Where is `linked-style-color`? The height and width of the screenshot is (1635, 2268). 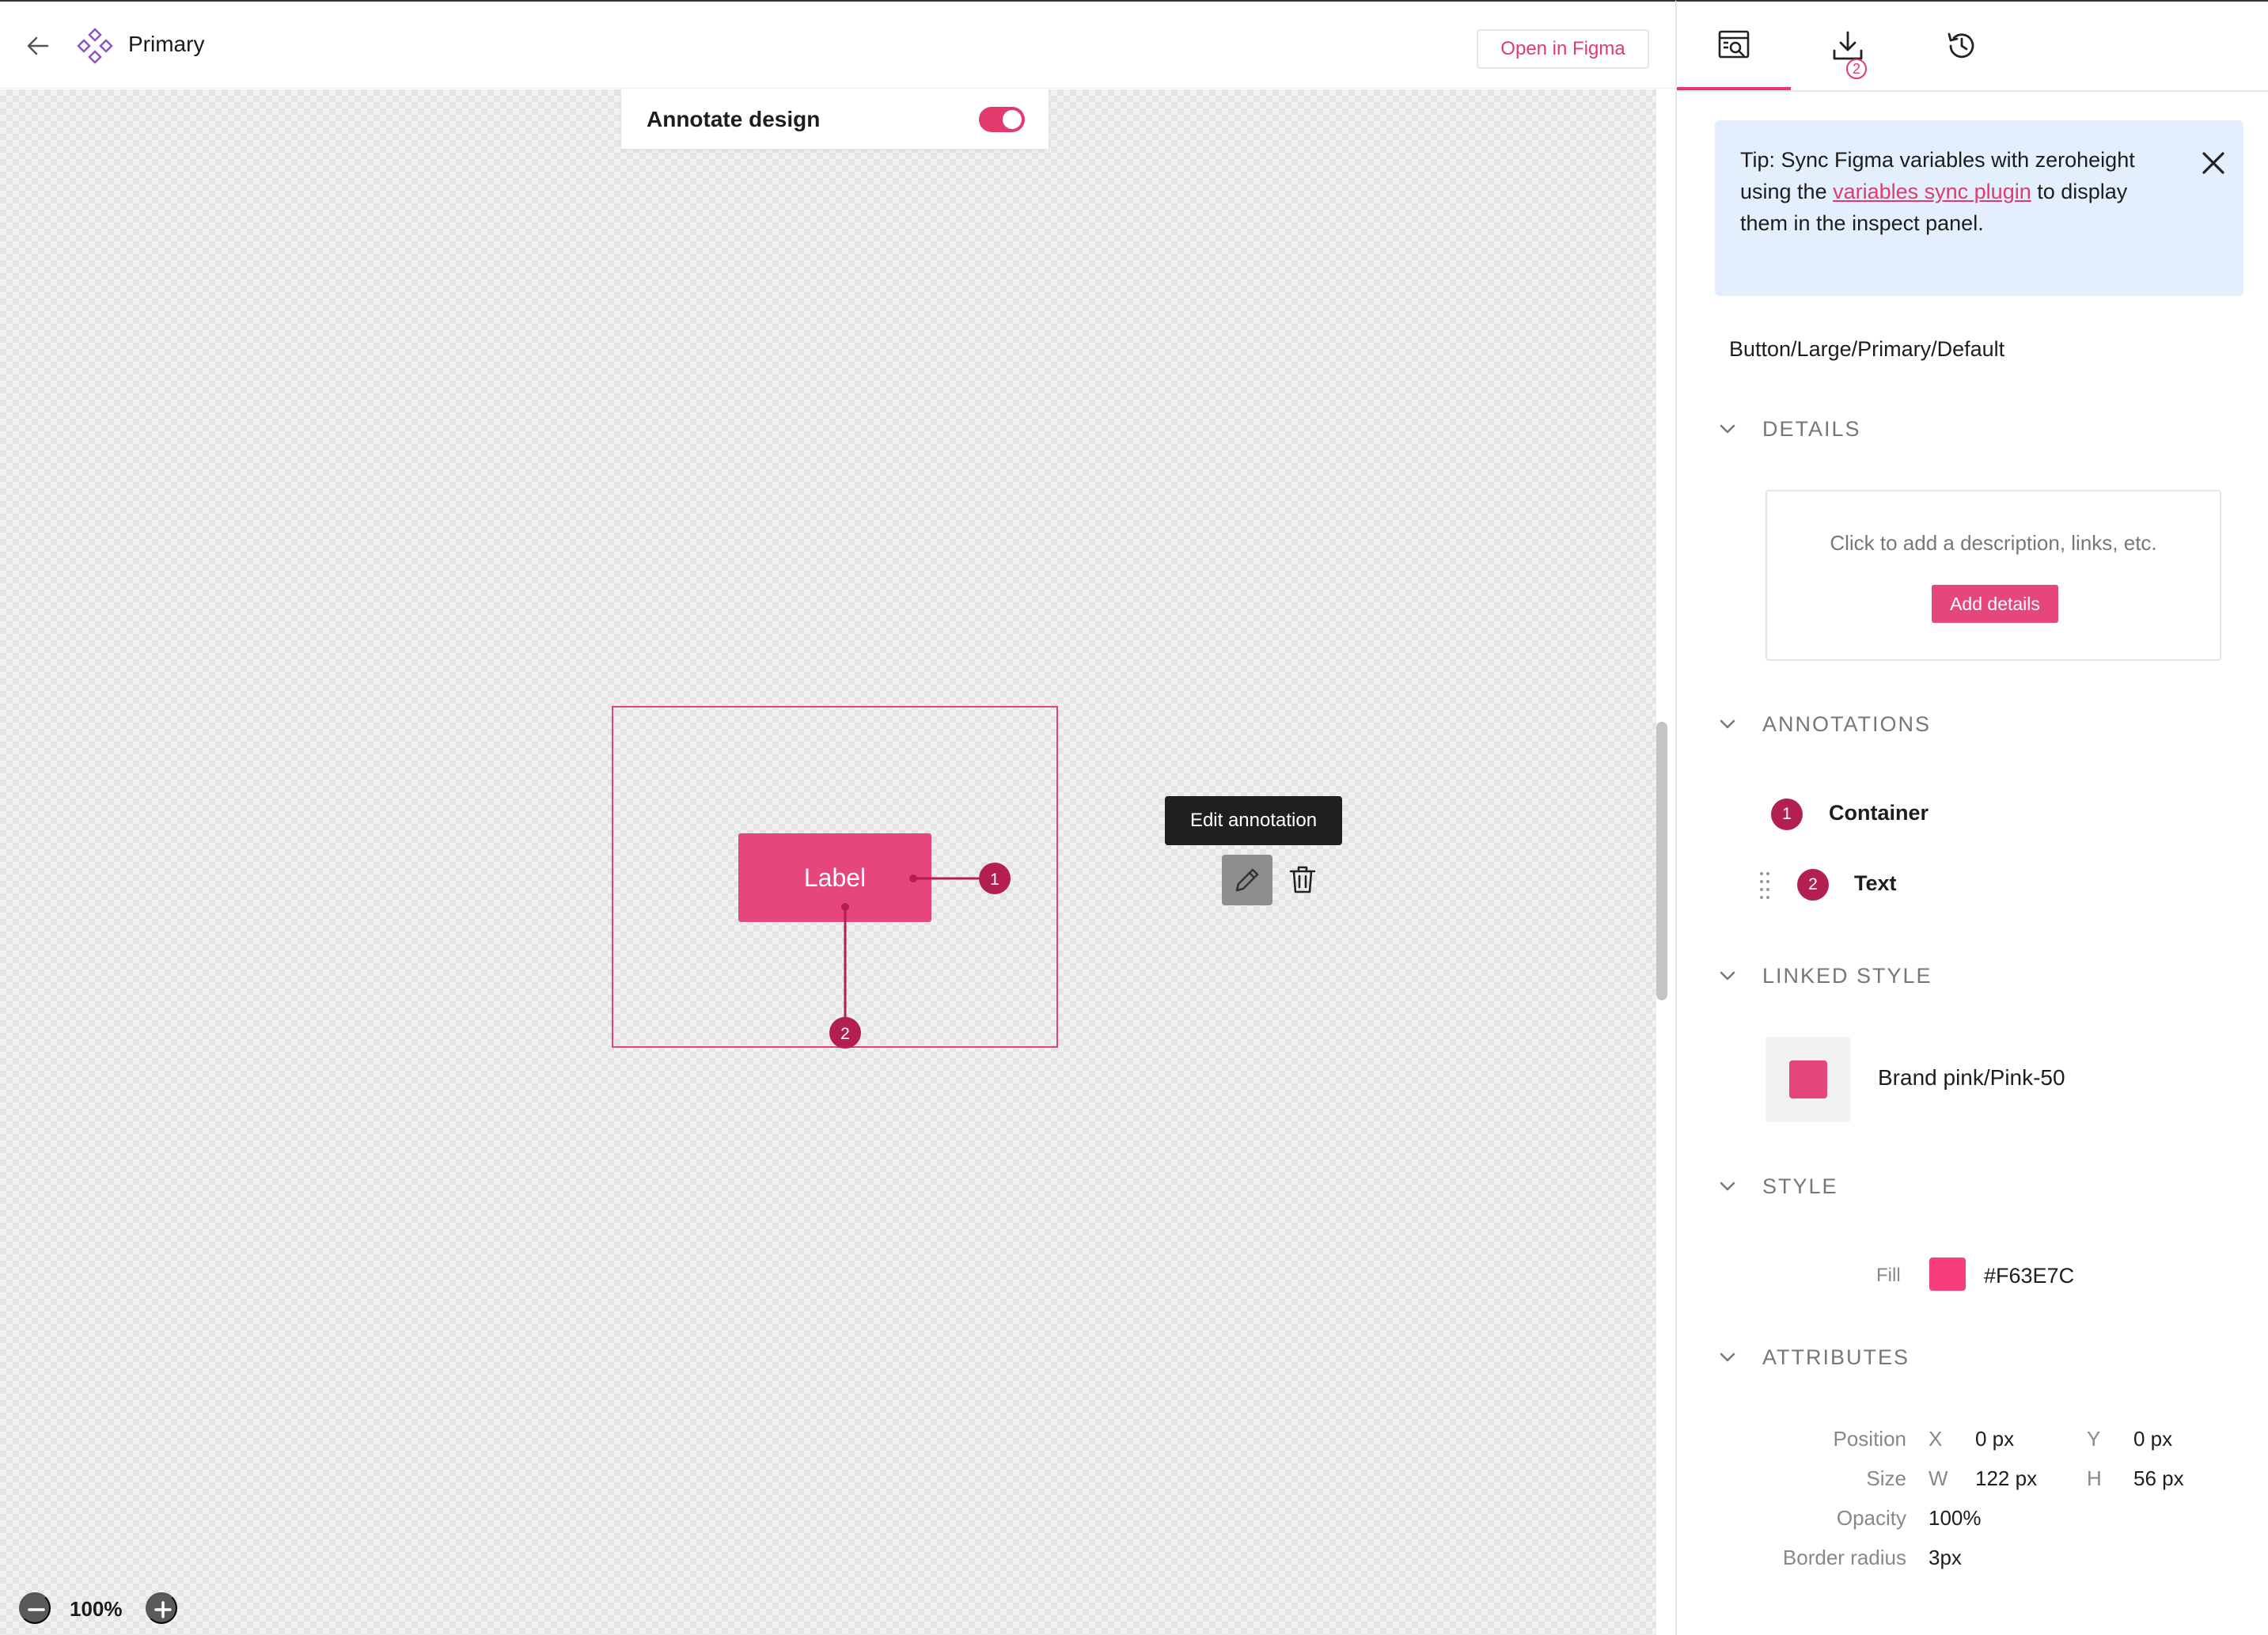 linked-style-color is located at coordinates (1808, 1079).